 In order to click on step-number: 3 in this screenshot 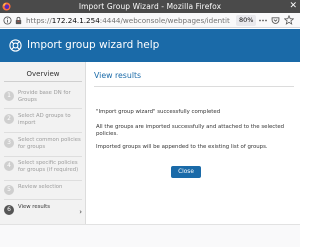, I will do `click(9, 143)`.